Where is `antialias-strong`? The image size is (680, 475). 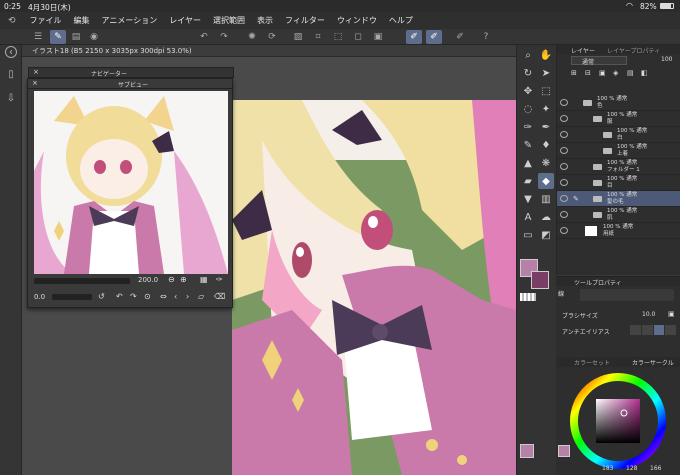
antialias-strong is located at coordinates (670, 330).